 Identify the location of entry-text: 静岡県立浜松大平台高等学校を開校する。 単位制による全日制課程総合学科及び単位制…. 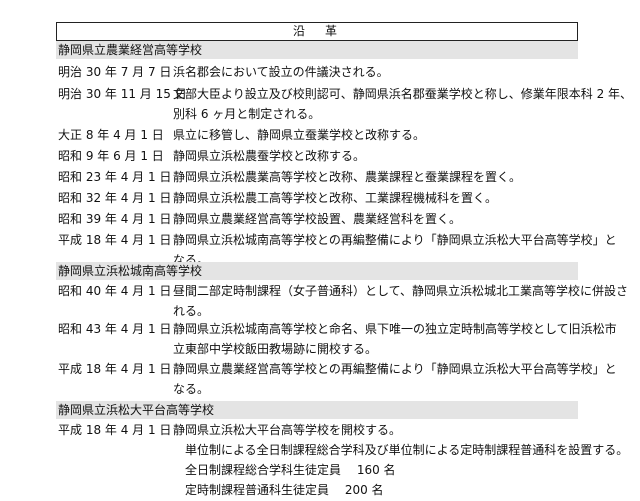
(401, 460).